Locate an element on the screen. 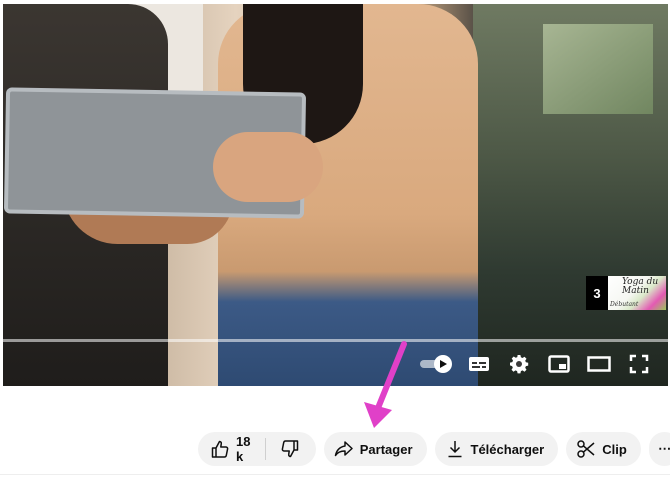  player-controls is located at coordinates (536, 364).